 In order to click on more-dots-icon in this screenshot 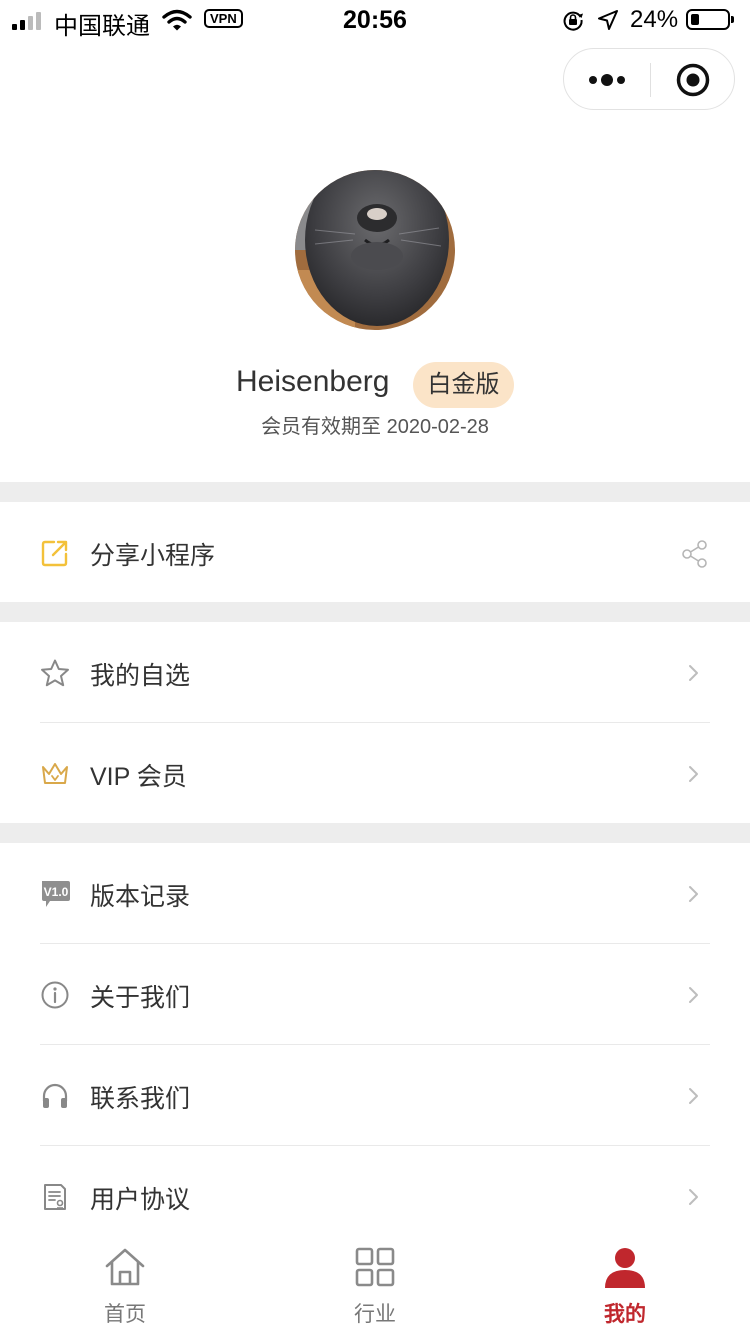, I will do `click(607, 80)`.